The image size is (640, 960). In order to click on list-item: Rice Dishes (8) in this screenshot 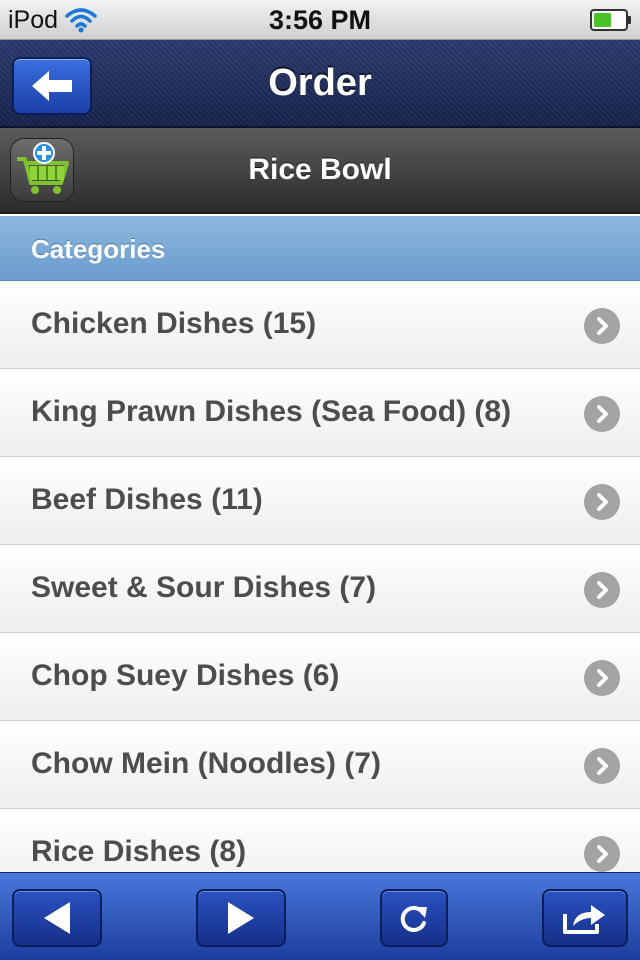, I will do `click(320, 840)`.